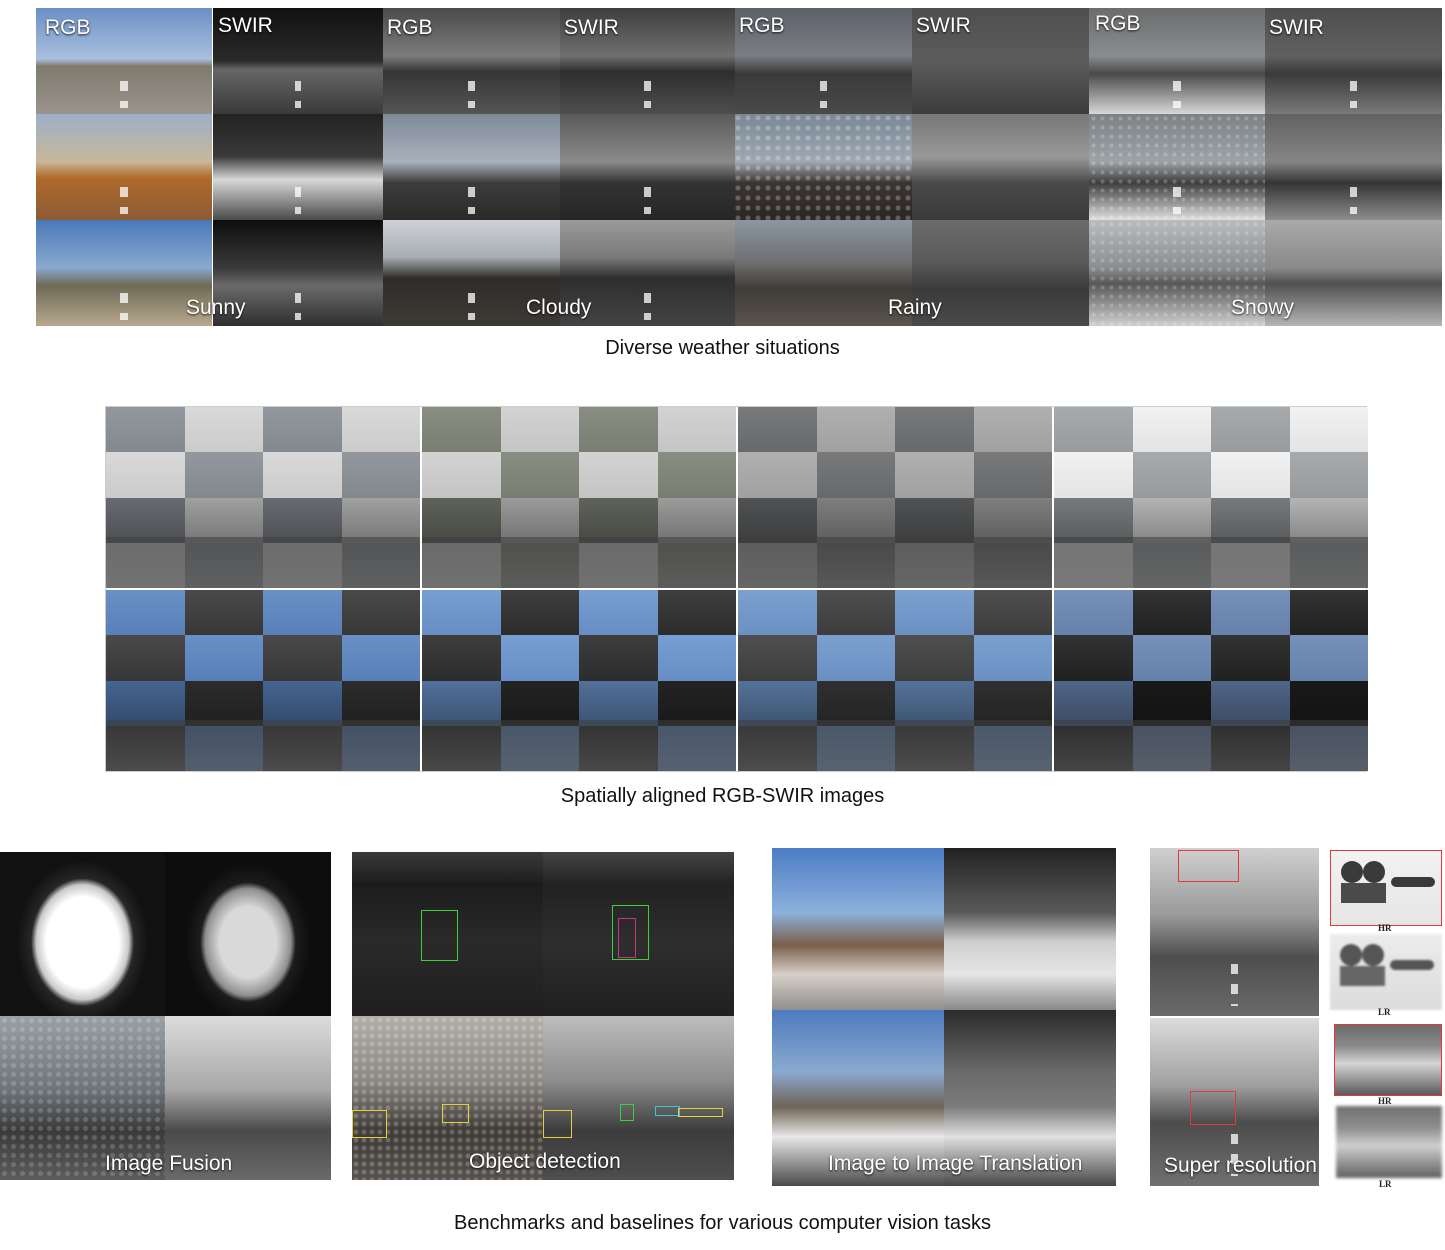 The image size is (1445, 1250). Describe the element at coordinates (1386, 972) in the screenshot. I see `sr-lr-sign-crop` at that location.